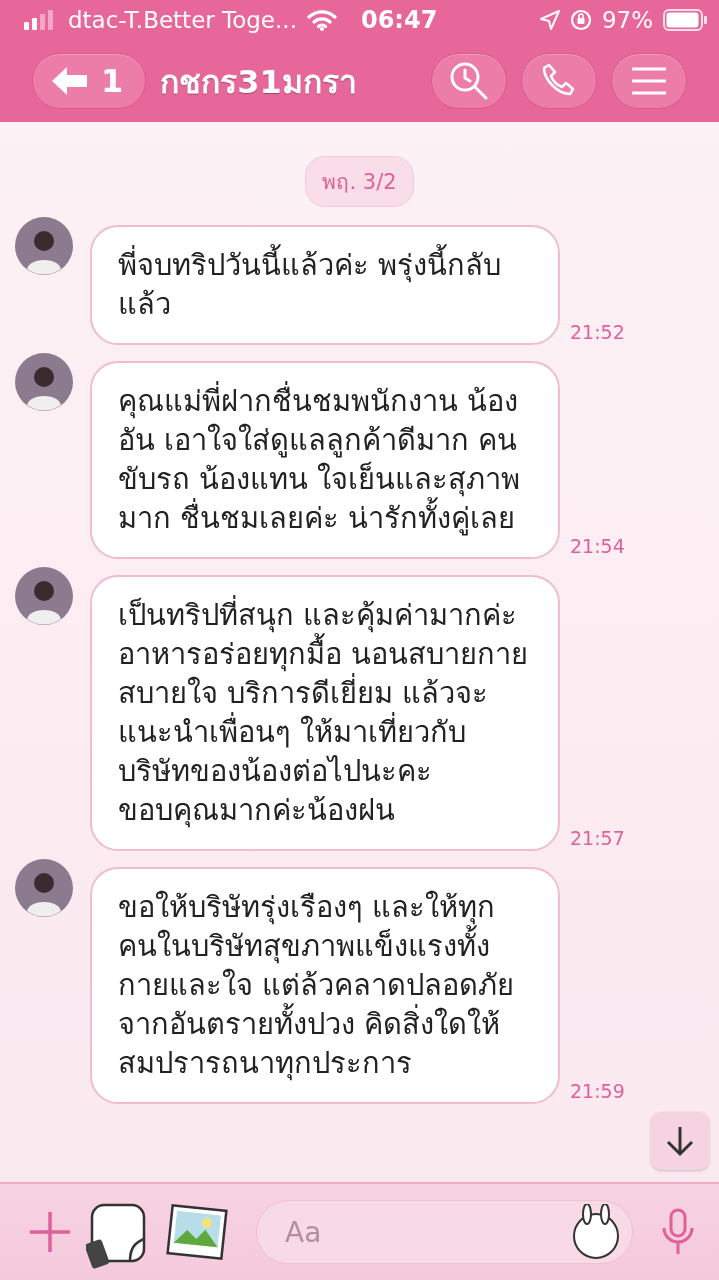  I want to click on message-text: ขอให้บริษัทรุ่งเรืองๆ และให้ทุกคนในบริษัทสุขภาพแข็งแรงทั้งกายและใจ แต่ล้วคลาดปลอดภัยจากอันตรายทั้งปวง คิดสิ่งใดให้สมปรารถนาทุกประการ, so click(316, 985).